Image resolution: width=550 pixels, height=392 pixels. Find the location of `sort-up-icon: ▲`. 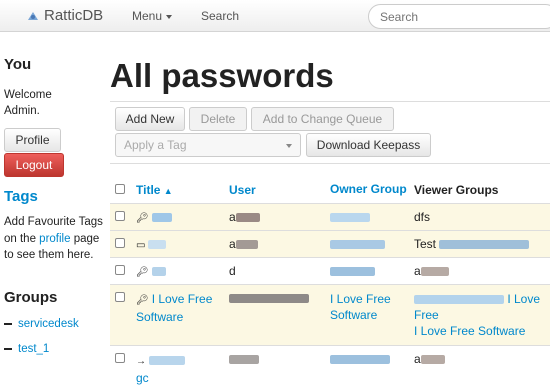

sort-up-icon: ▲ is located at coordinates (168, 191).